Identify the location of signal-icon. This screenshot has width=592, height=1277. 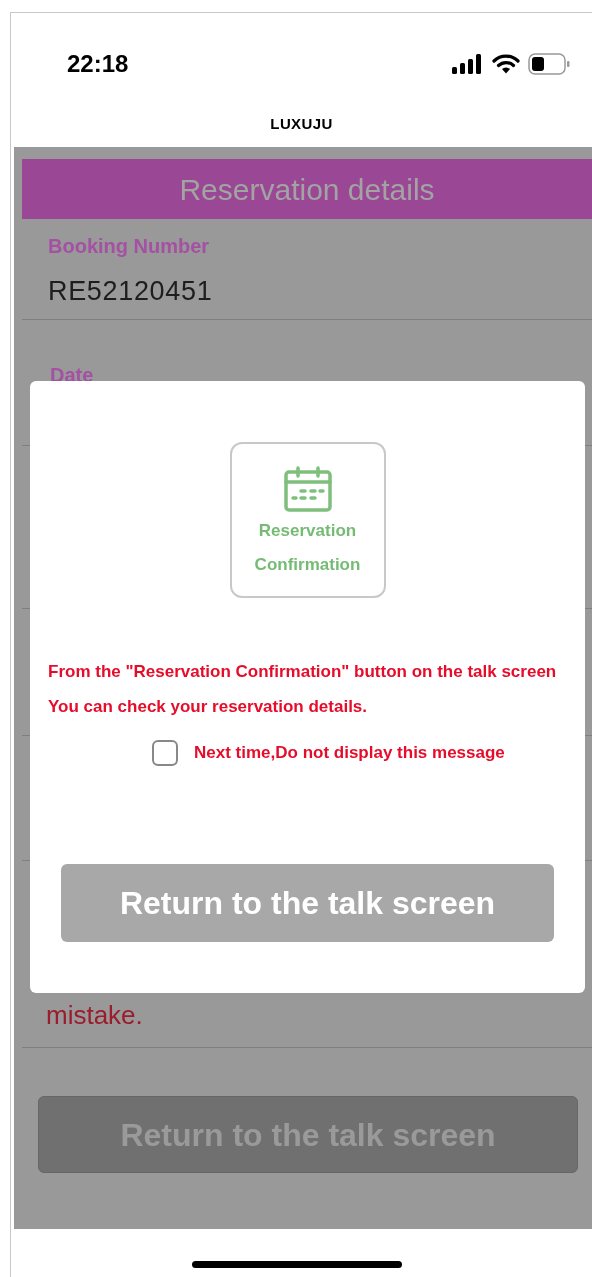
(468, 64).